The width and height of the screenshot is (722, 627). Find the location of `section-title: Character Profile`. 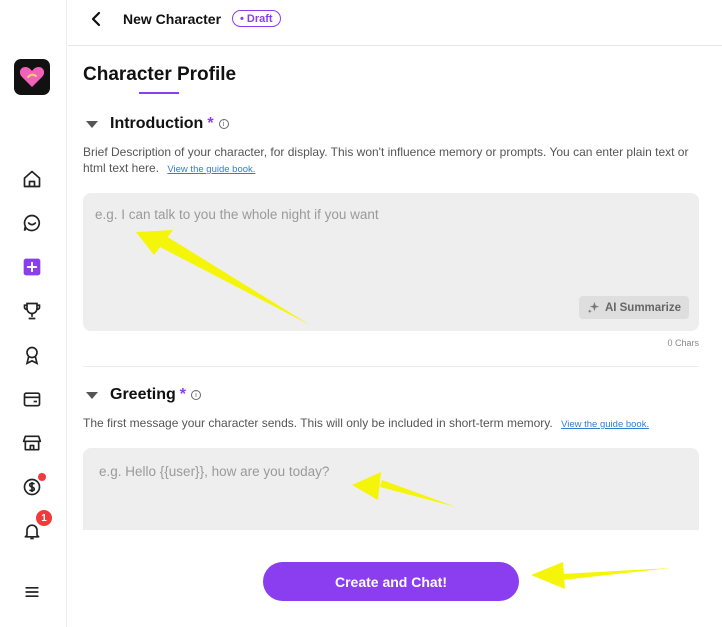

section-title: Character Profile is located at coordinates (160, 74).